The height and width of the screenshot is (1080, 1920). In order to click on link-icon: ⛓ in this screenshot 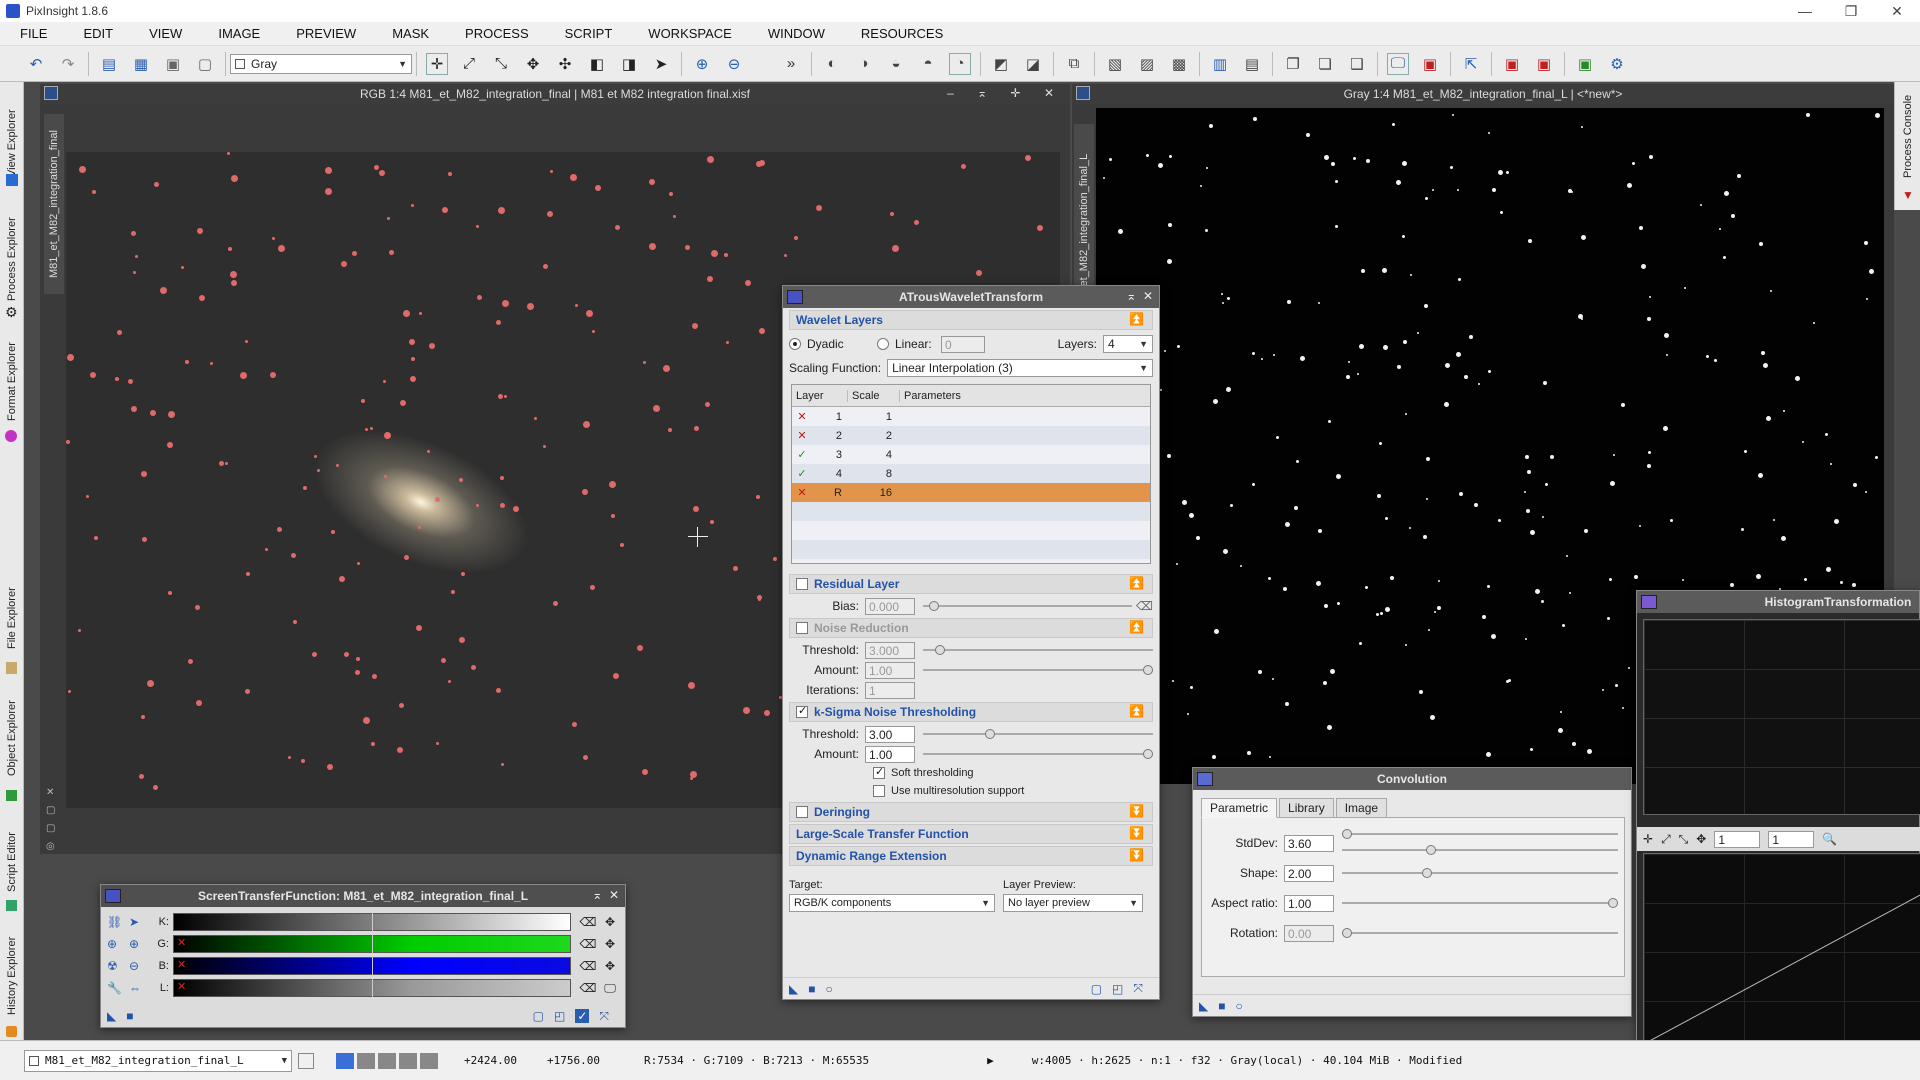, I will do `click(118, 922)`.